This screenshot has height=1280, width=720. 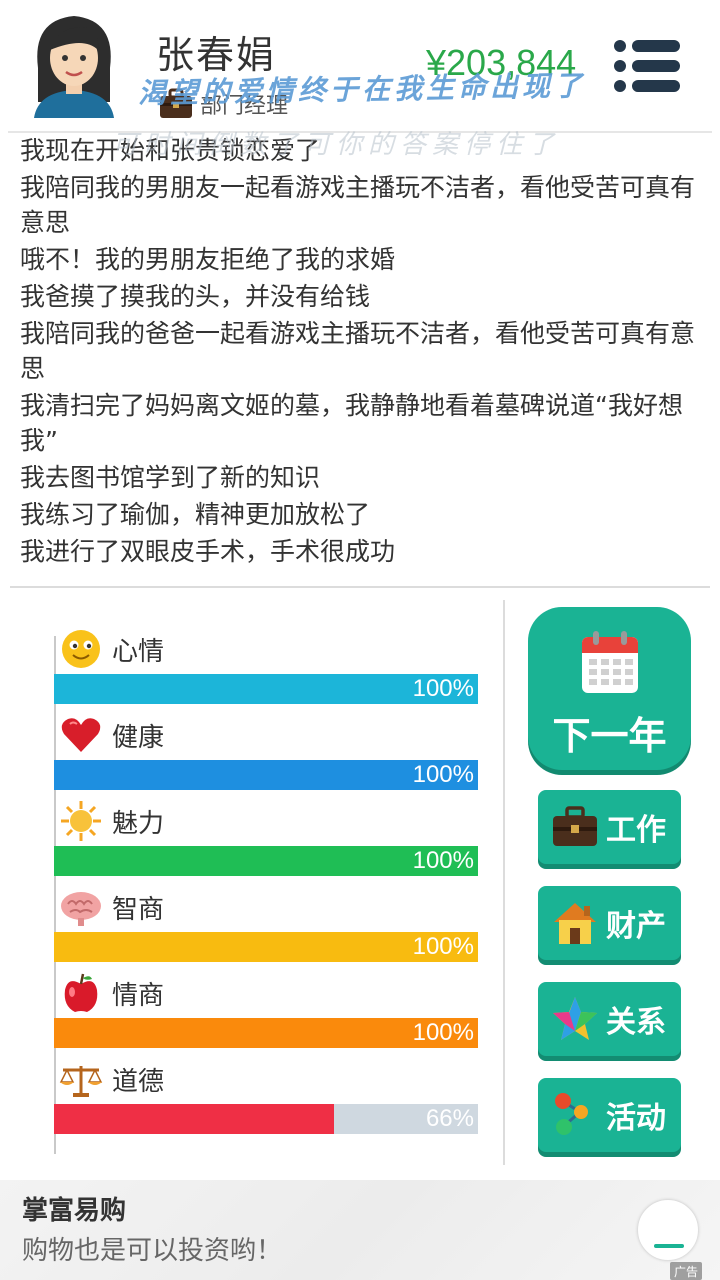 What do you see at coordinates (504, 882) in the screenshot?
I see `panel-divider` at bounding box center [504, 882].